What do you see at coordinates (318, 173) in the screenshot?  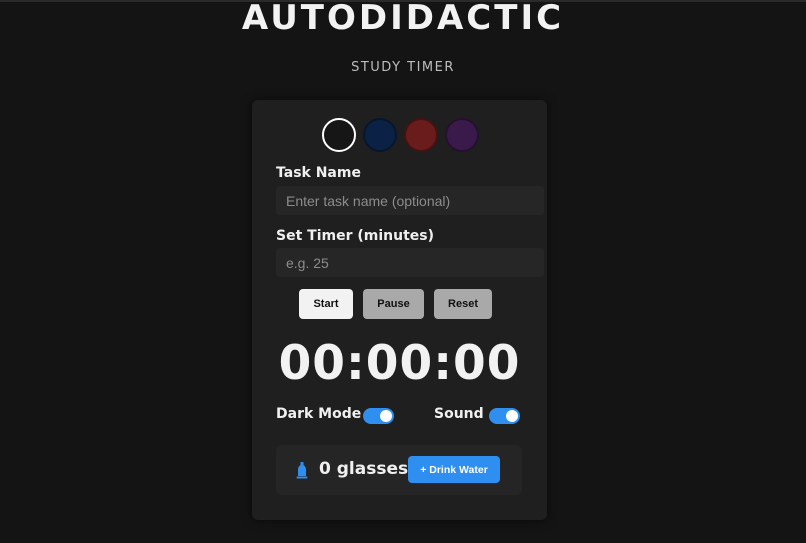 I see `task-name-label: Task Name` at bounding box center [318, 173].